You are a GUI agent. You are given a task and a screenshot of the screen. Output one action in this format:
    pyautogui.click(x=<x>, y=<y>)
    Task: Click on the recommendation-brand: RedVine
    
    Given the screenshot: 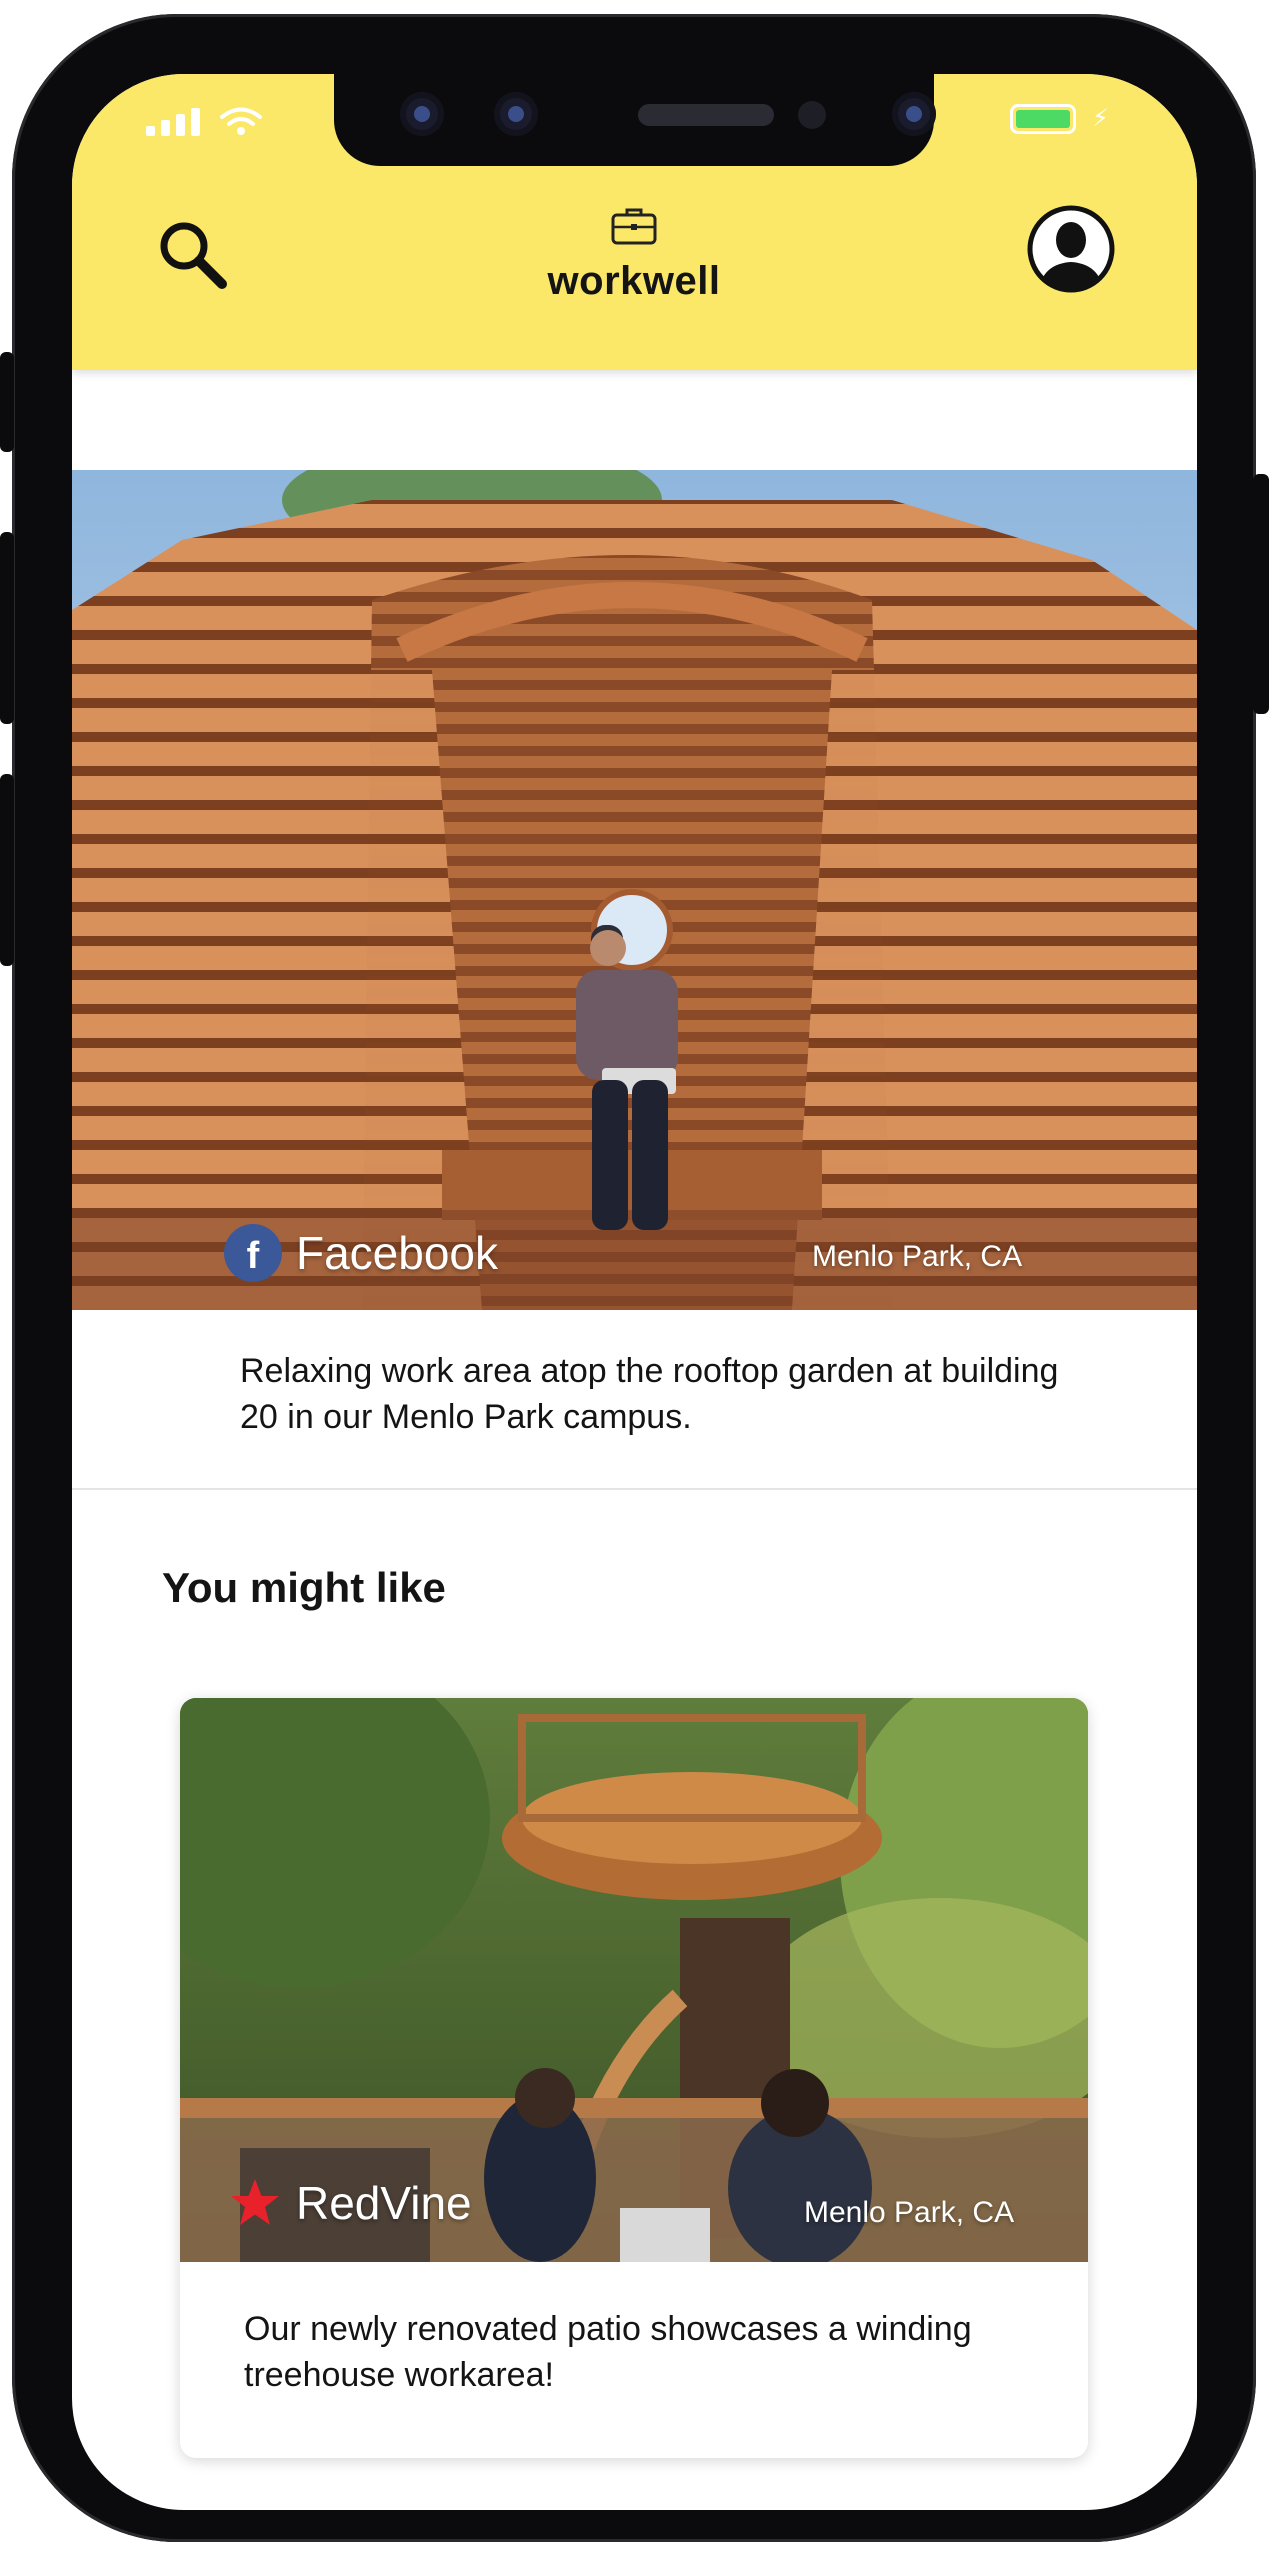 What is the action you would take?
    pyautogui.click(x=350, y=2203)
    